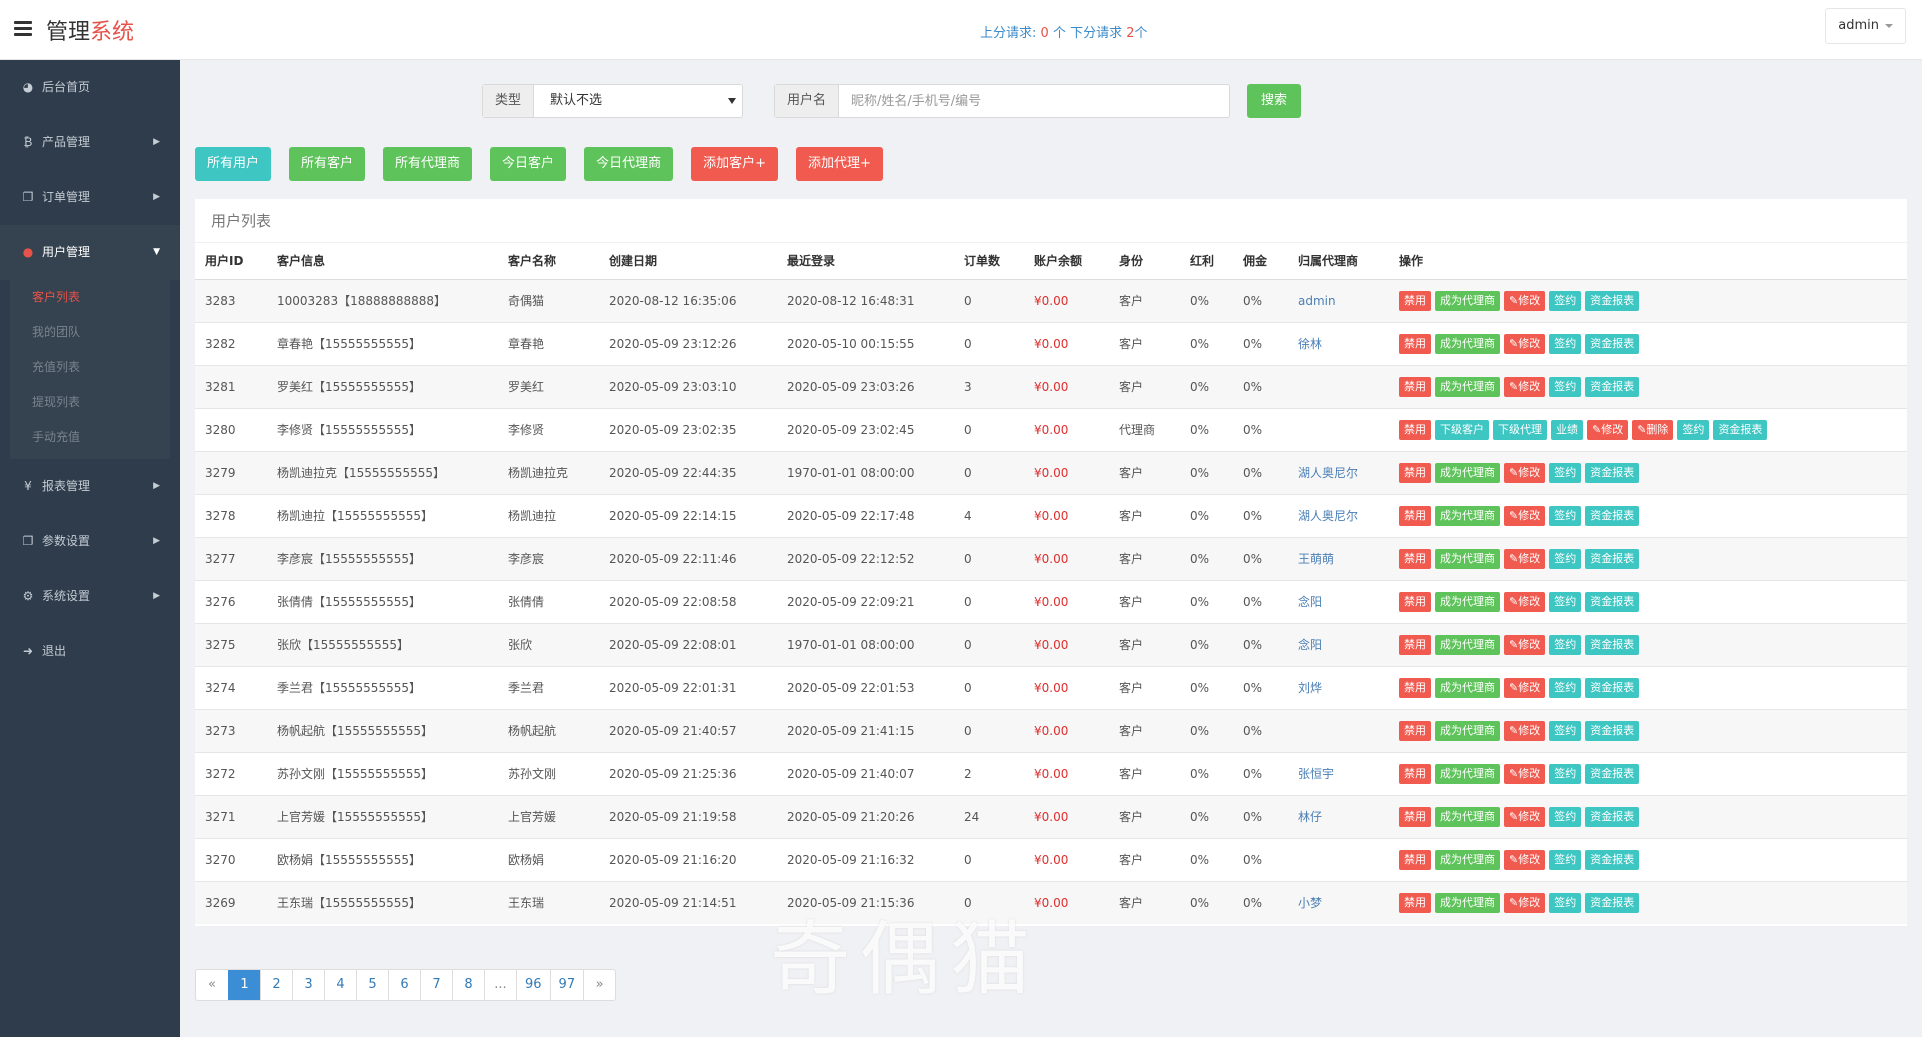 This screenshot has width=1922, height=1037. What do you see at coordinates (85, 367) in the screenshot?
I see `submenu-item-2: 充值列表` at bounding box center [85, 367].